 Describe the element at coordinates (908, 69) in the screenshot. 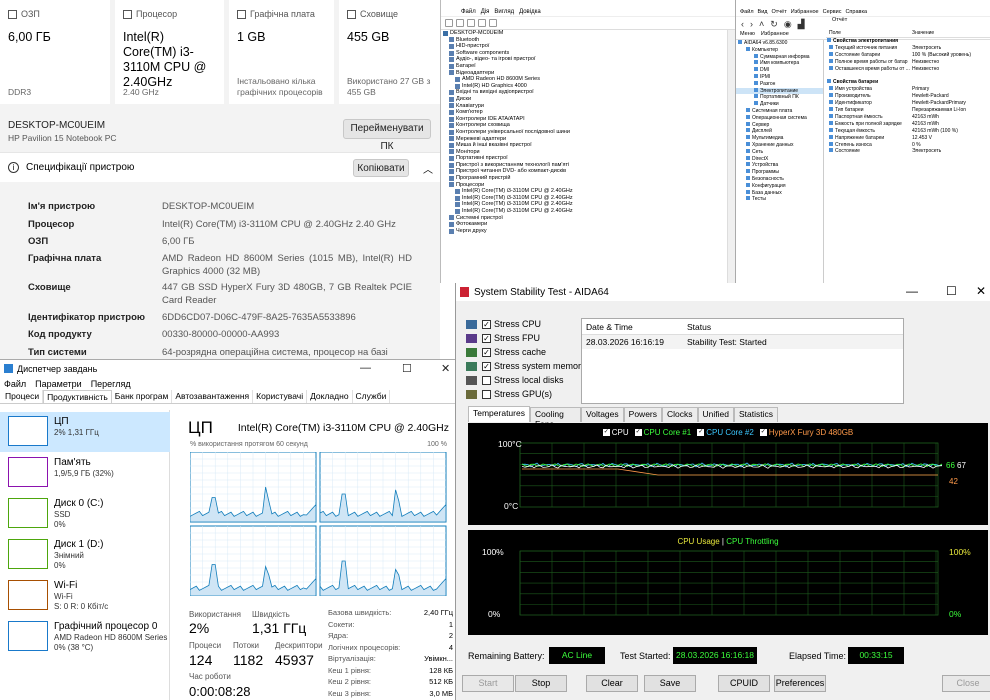

I see `aida-row: Оставшееся время работы от ... Неизвестно` at that location.